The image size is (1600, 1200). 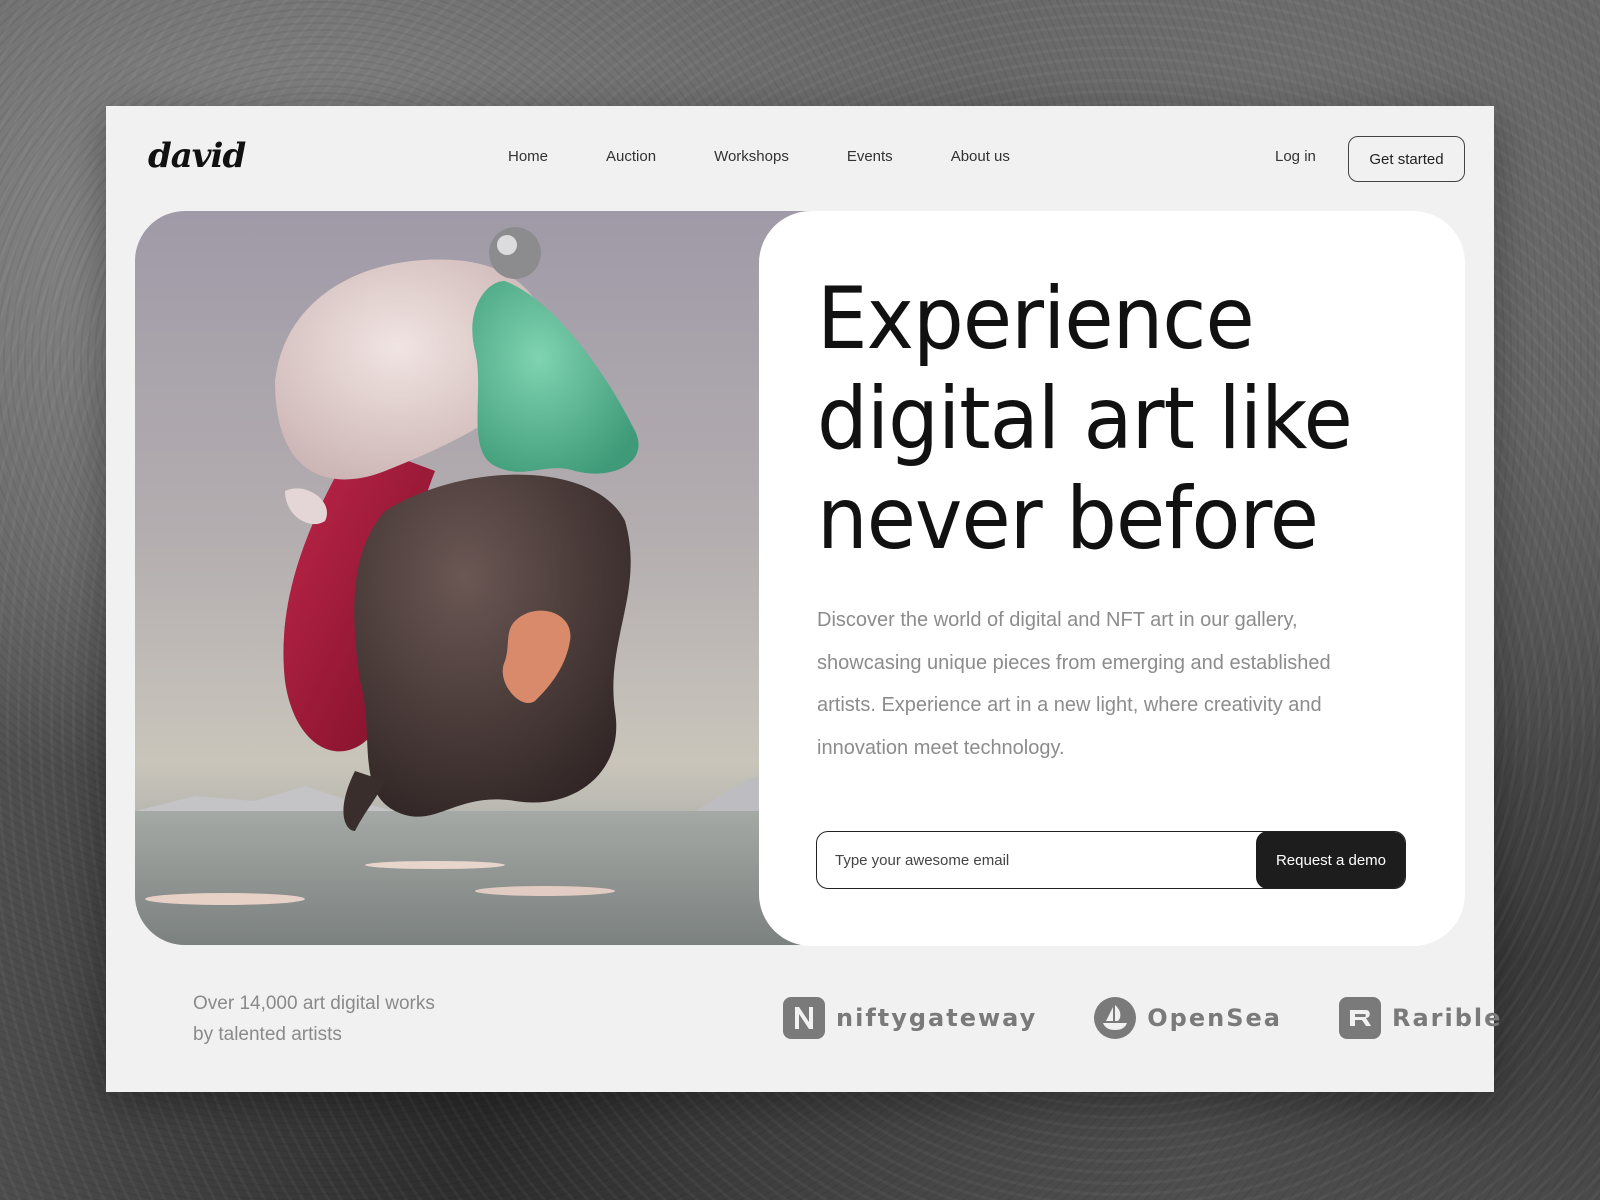 I want to click on stats-line-2: by talented artists, so click(x=267, y=1034).